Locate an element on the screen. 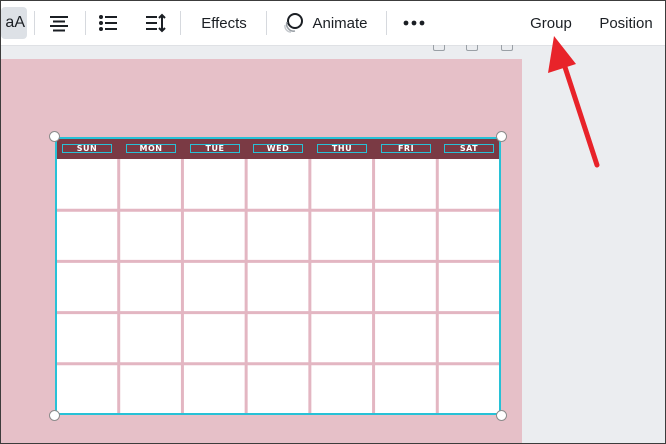  list-bullets-icon is located at coordinates (108, 23).